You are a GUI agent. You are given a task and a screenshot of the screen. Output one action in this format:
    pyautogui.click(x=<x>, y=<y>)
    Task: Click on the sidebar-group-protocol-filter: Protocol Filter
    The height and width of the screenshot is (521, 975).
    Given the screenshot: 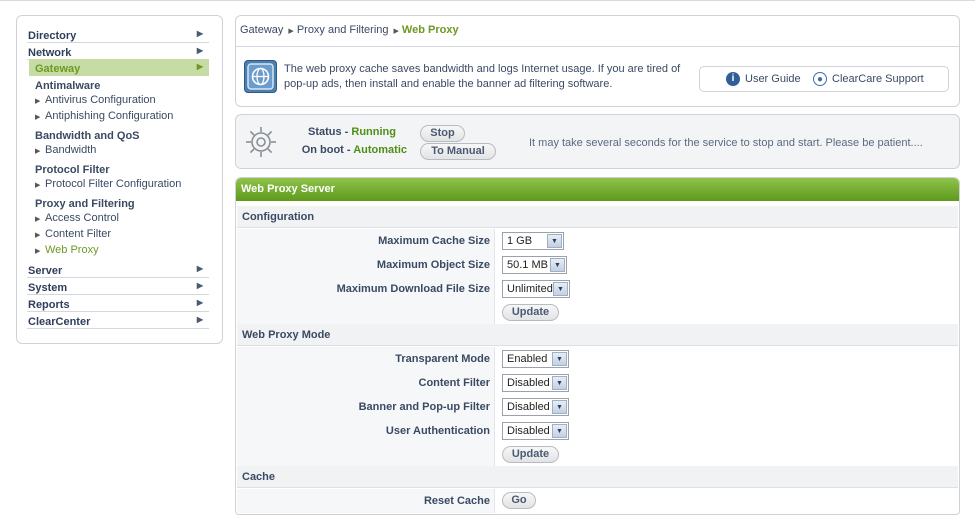 What is the action you would take?
    pyautogui.click(x=72, y=170)
    